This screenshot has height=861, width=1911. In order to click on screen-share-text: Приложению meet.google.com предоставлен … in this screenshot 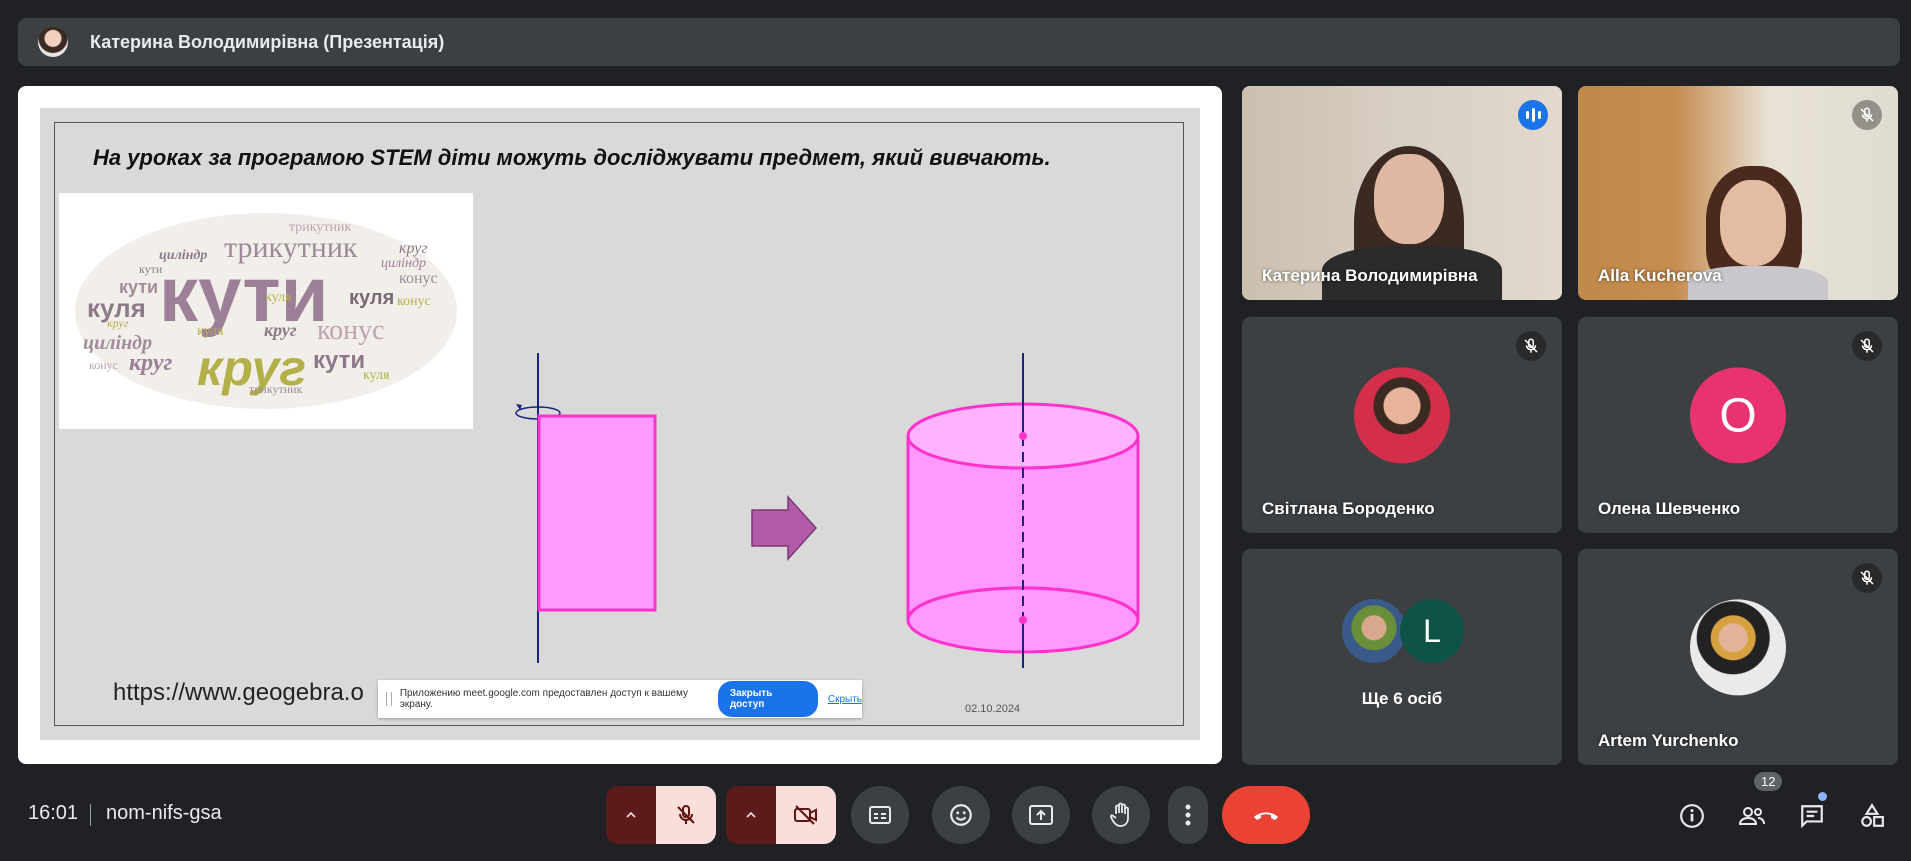, I will do `click(543, 699)`.